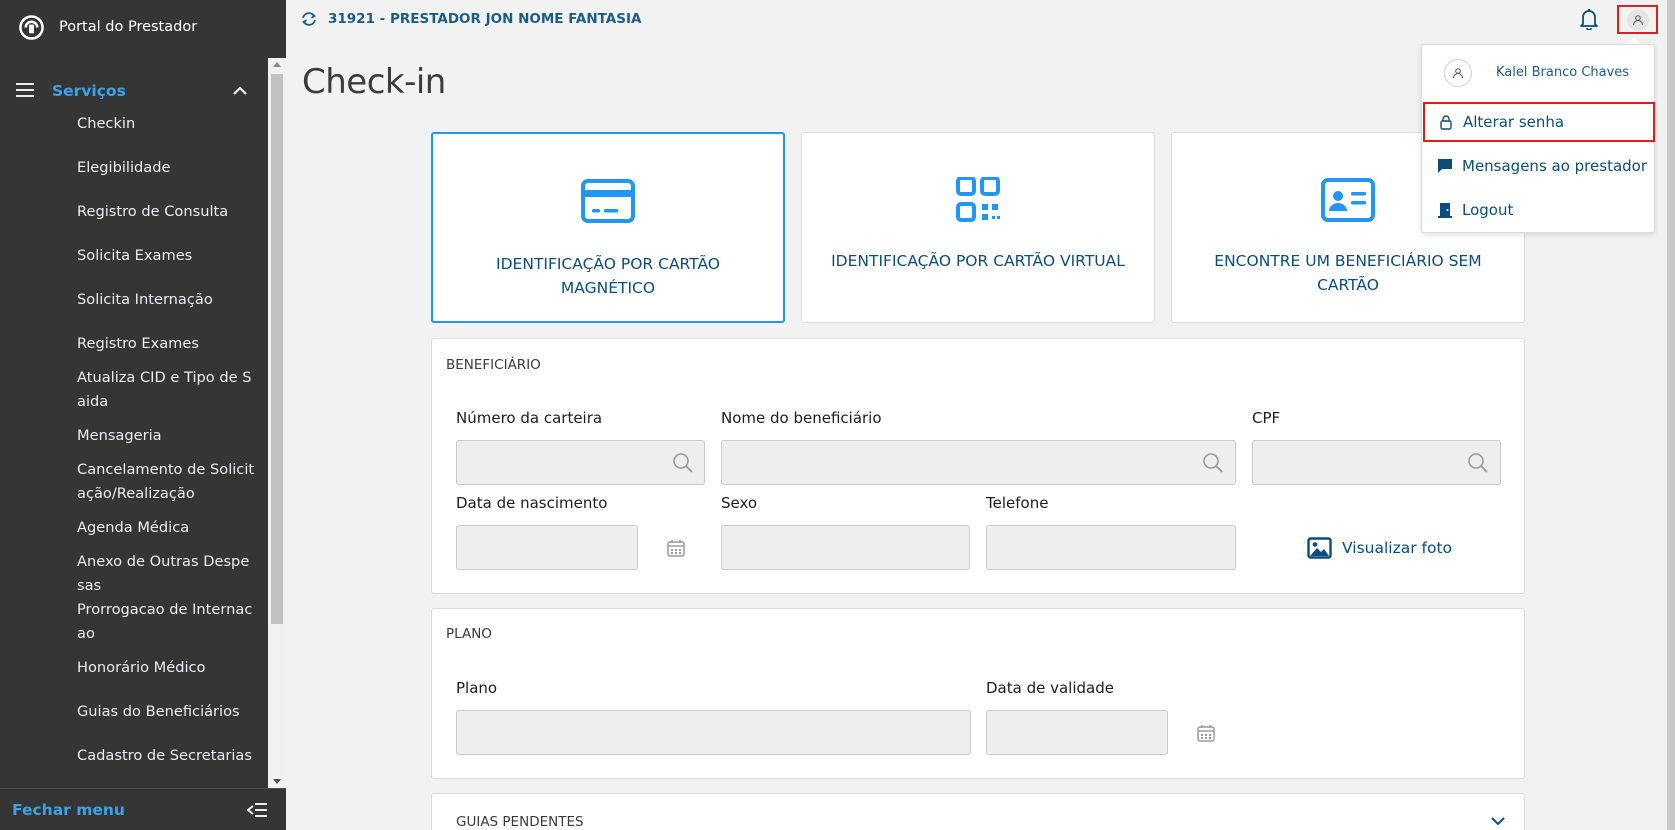 The image size is (1675, 830). I want to click on sexo-field, so click(845, 547).